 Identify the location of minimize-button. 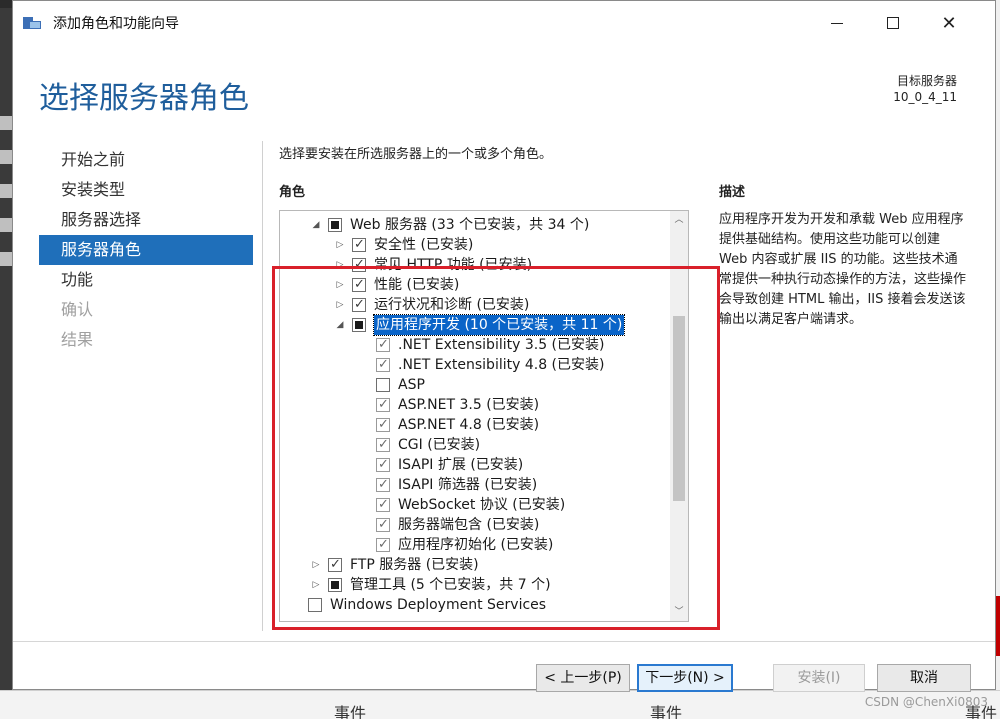
(837, 23).